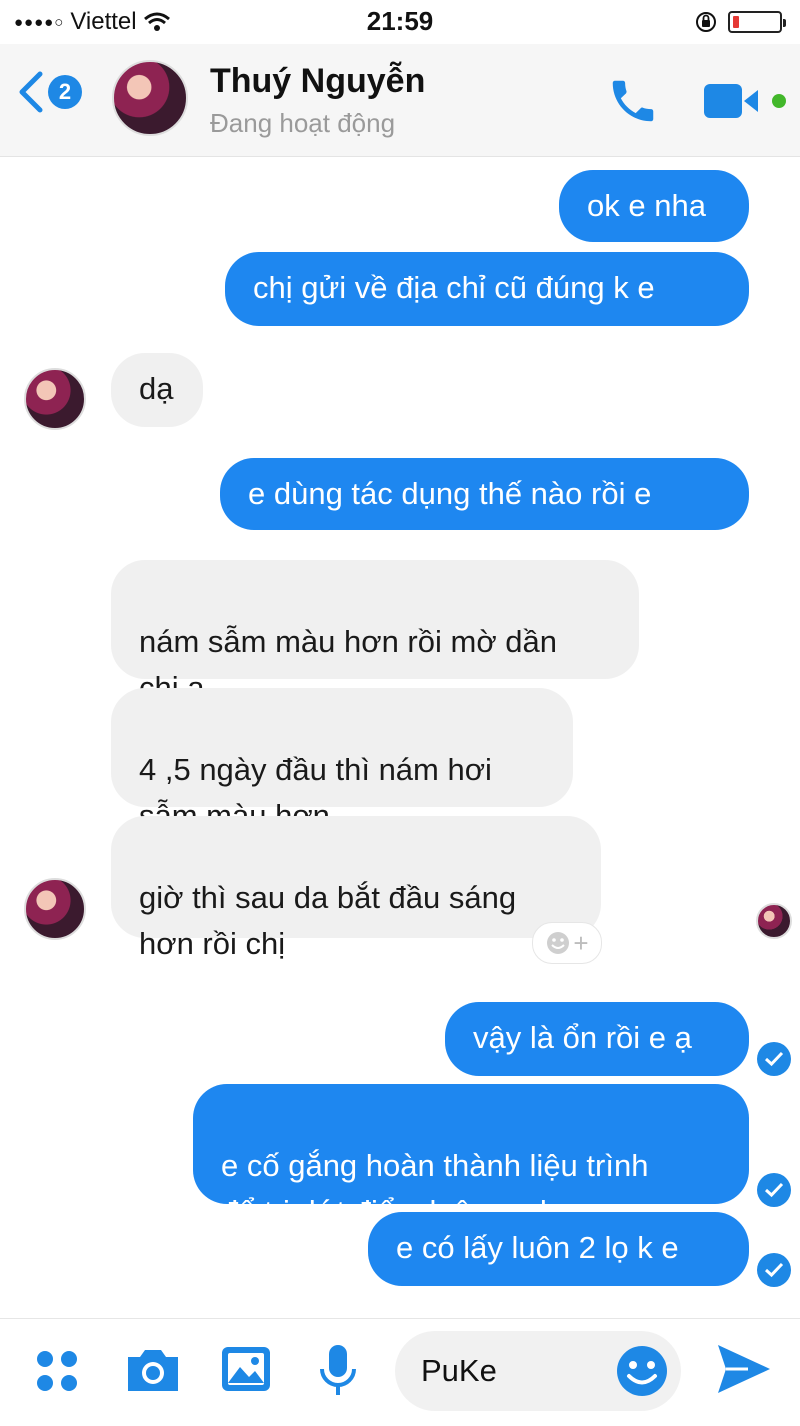  I want to click on message-bubble-out: vậy là ổn rồi e ạ, so click(597, 1039).